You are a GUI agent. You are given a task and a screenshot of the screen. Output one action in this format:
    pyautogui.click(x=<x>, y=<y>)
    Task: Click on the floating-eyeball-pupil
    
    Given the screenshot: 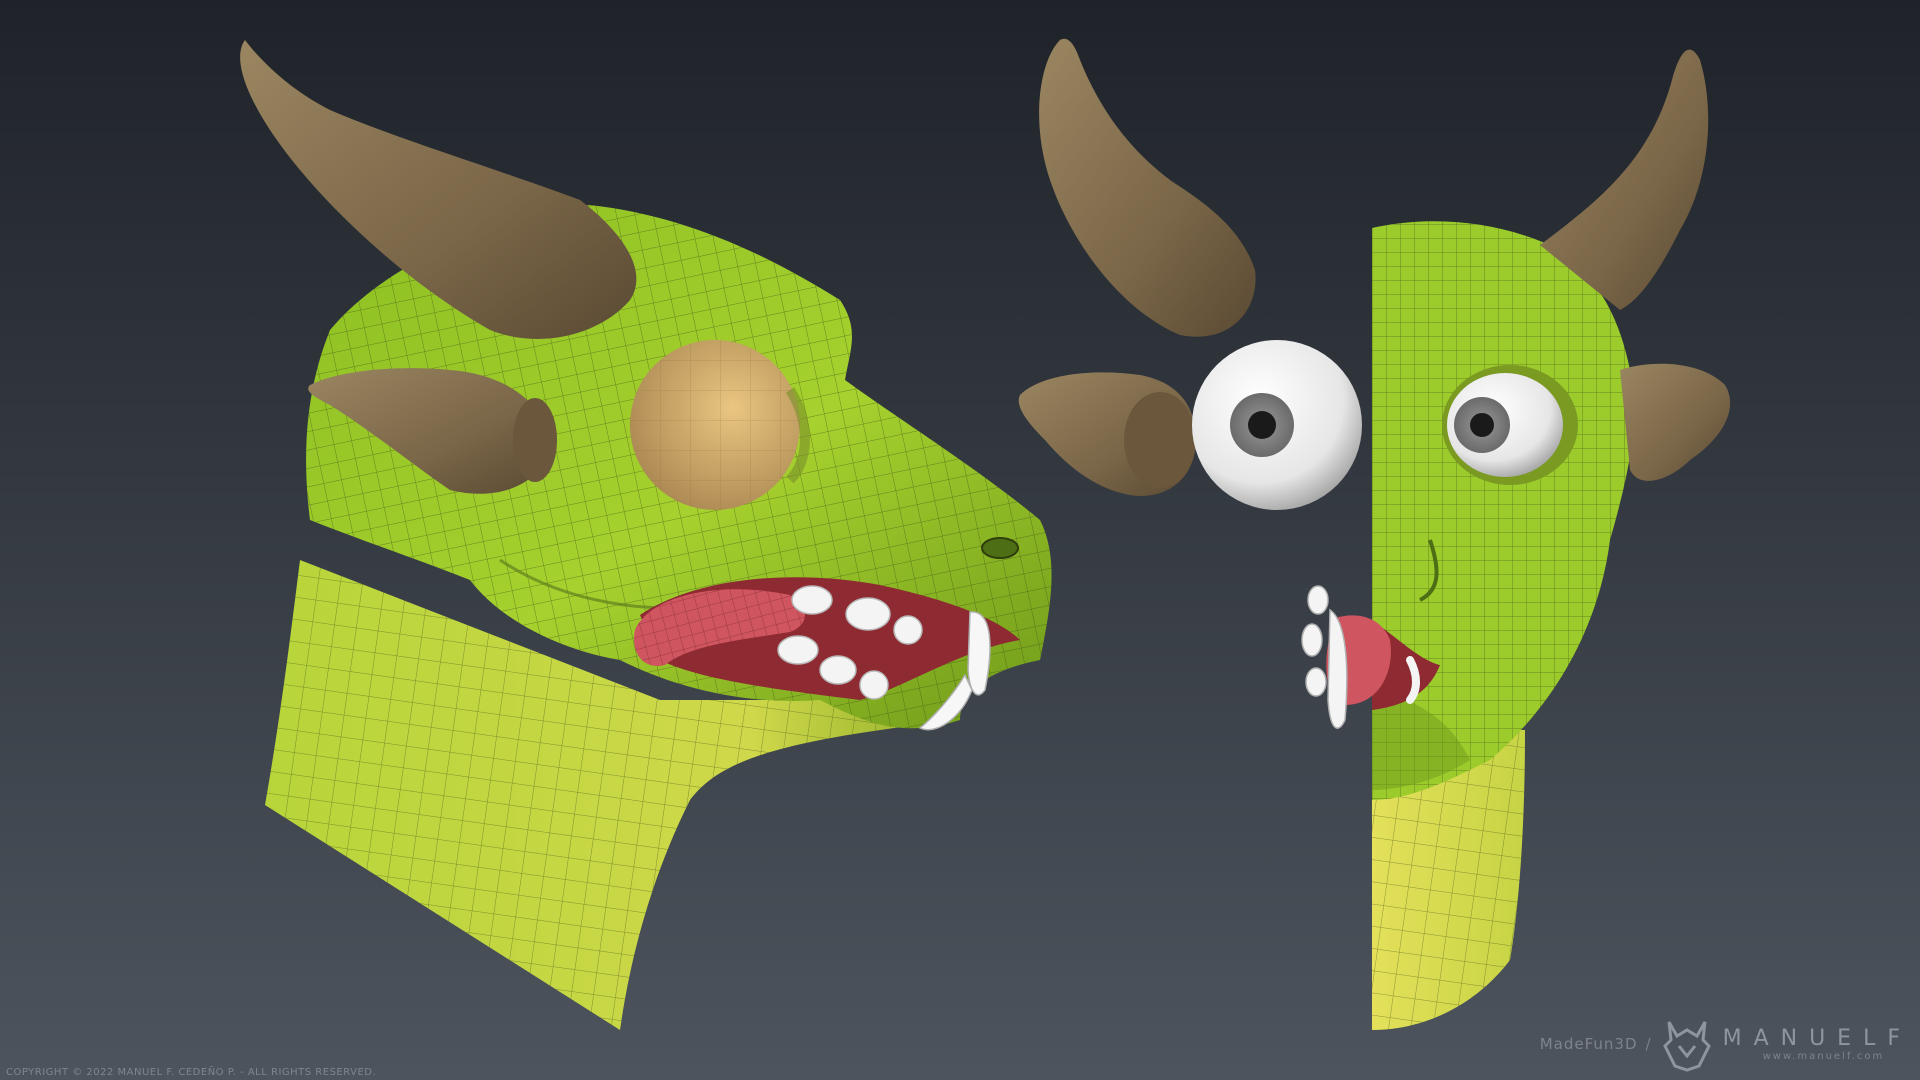 What is the action you would take?
    pyautogui.click(x=1262, y=425)
    